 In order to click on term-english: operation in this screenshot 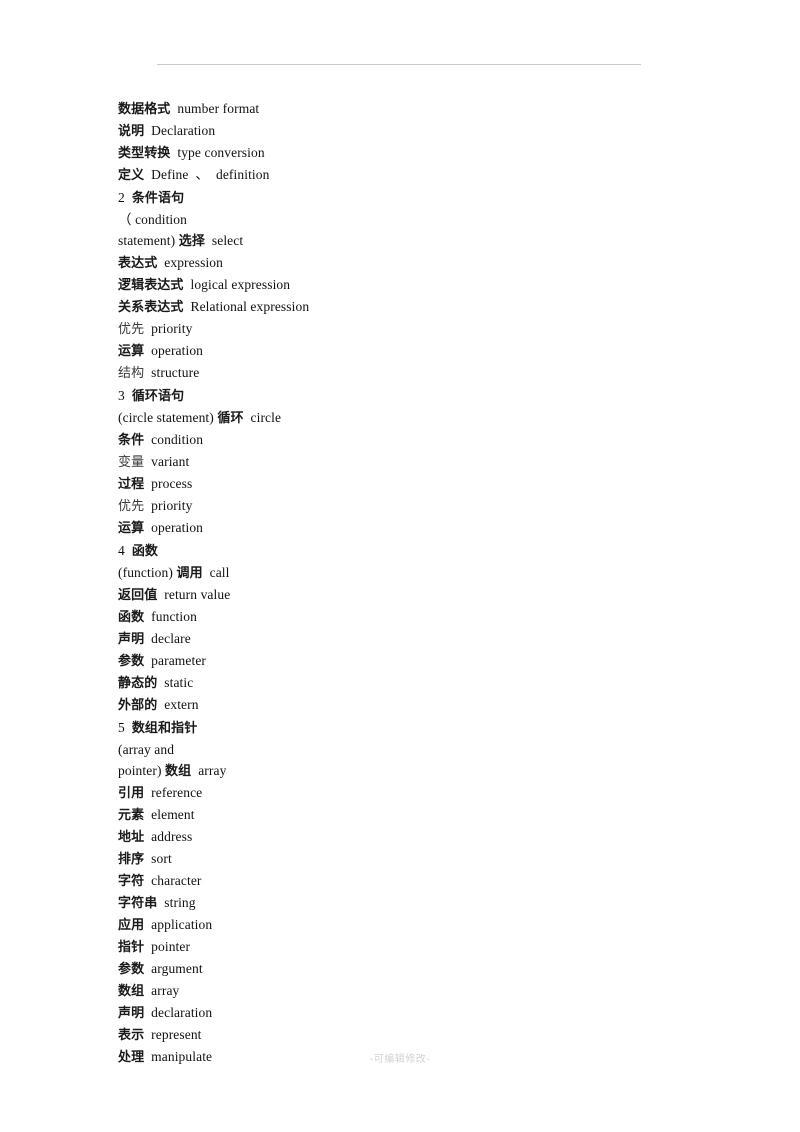, I will do `click(177, 527)`.